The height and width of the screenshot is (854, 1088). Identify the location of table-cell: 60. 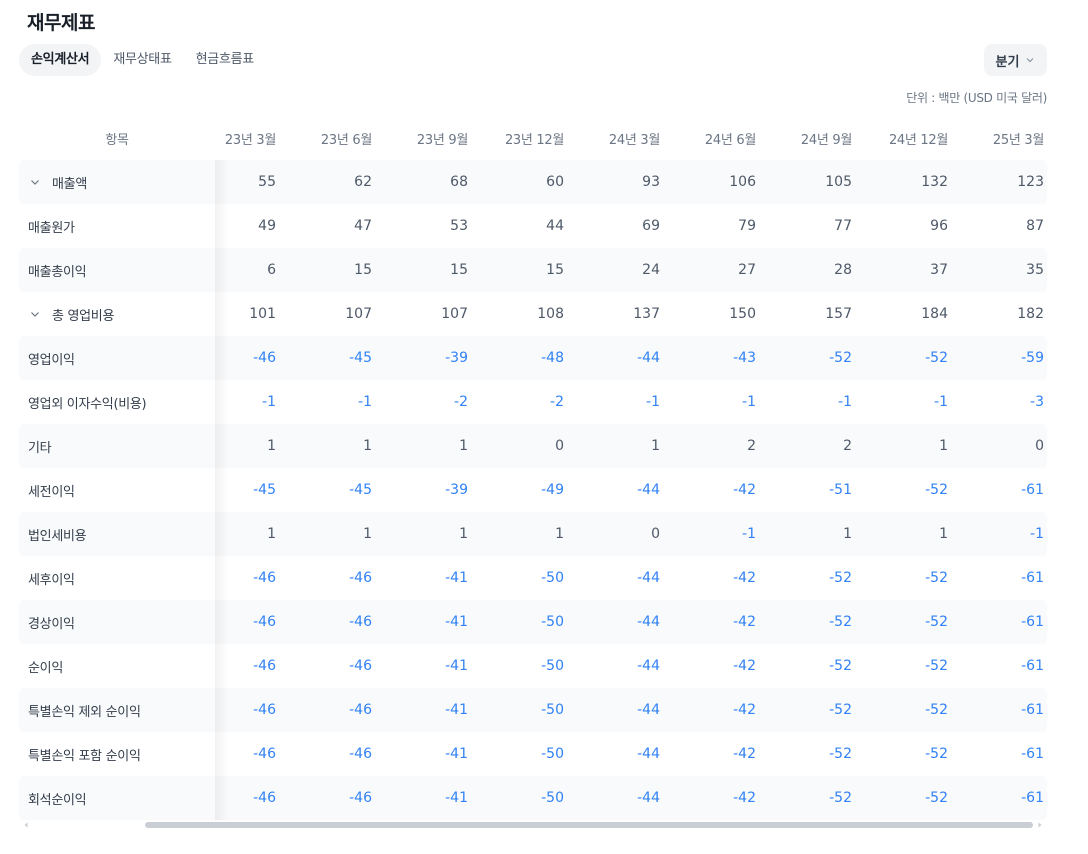
(555, 182).